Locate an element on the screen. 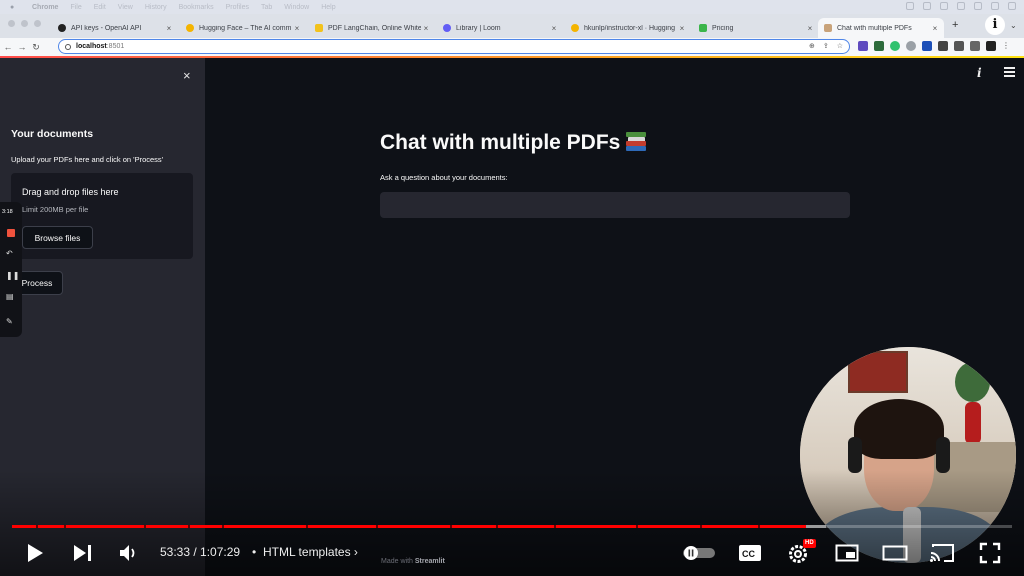 The image size is (1024, 576). streamlit-footer: Made with Streamlit is located at coordinates (413, 561).